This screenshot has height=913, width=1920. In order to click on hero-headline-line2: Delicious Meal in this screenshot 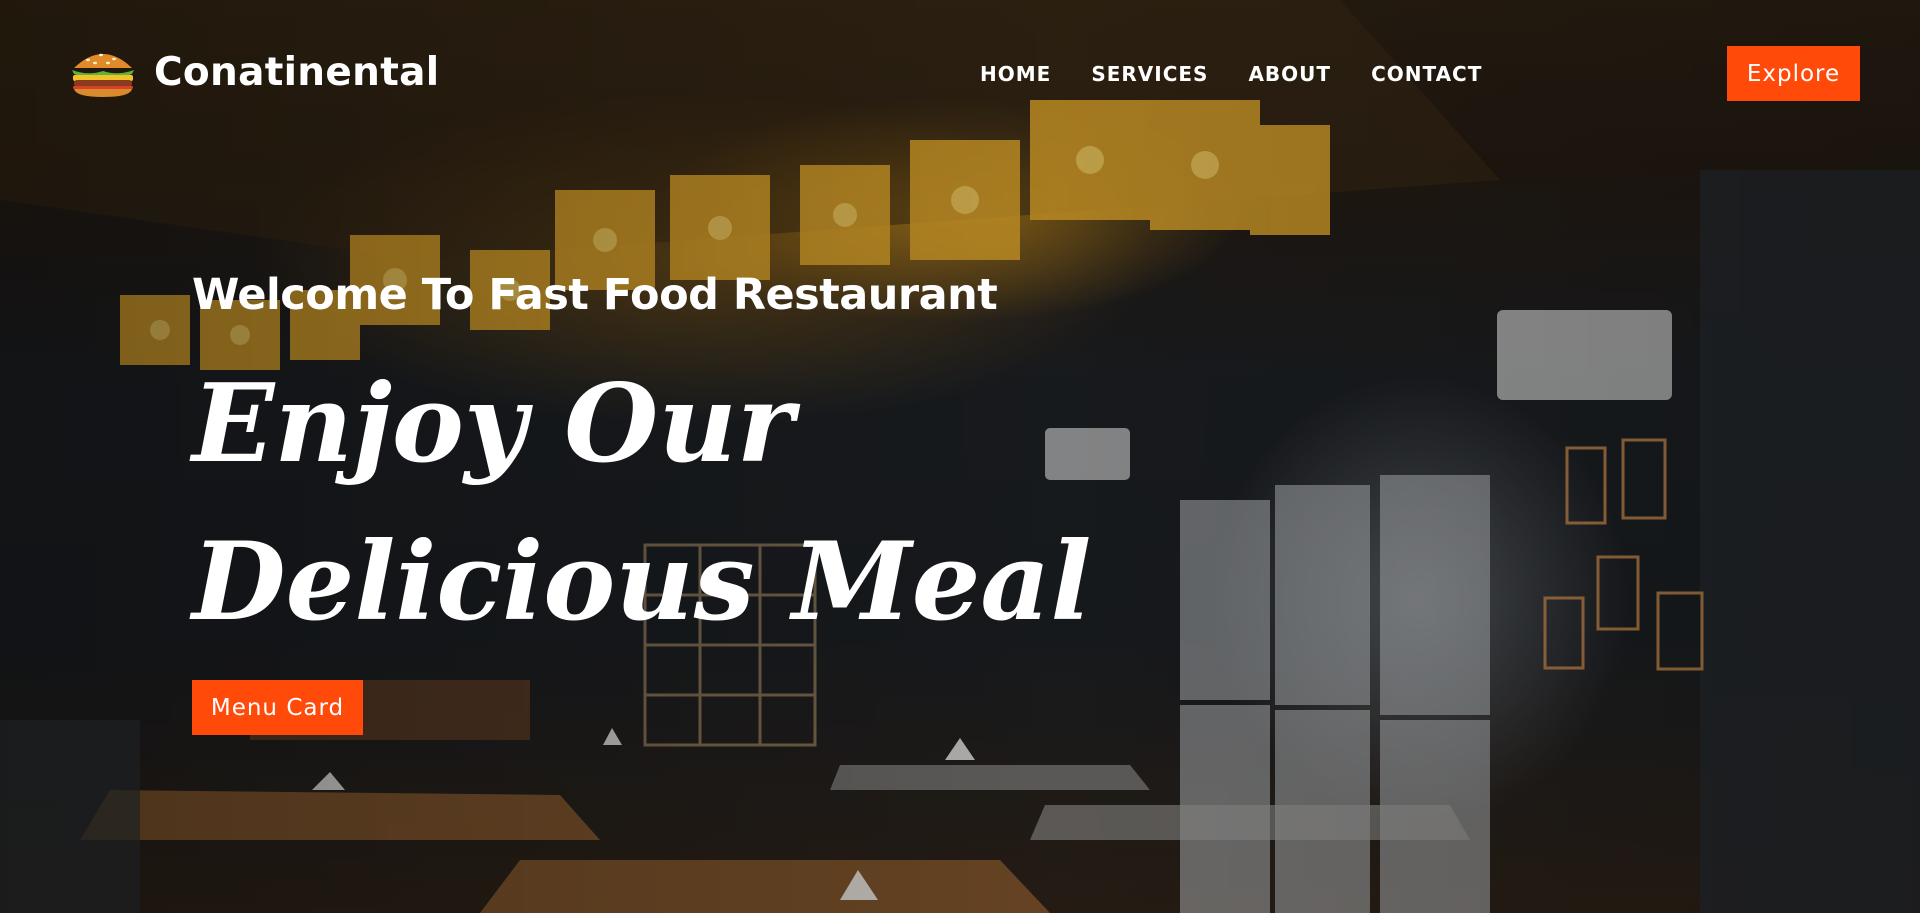, I will do `click(642, 582)`.